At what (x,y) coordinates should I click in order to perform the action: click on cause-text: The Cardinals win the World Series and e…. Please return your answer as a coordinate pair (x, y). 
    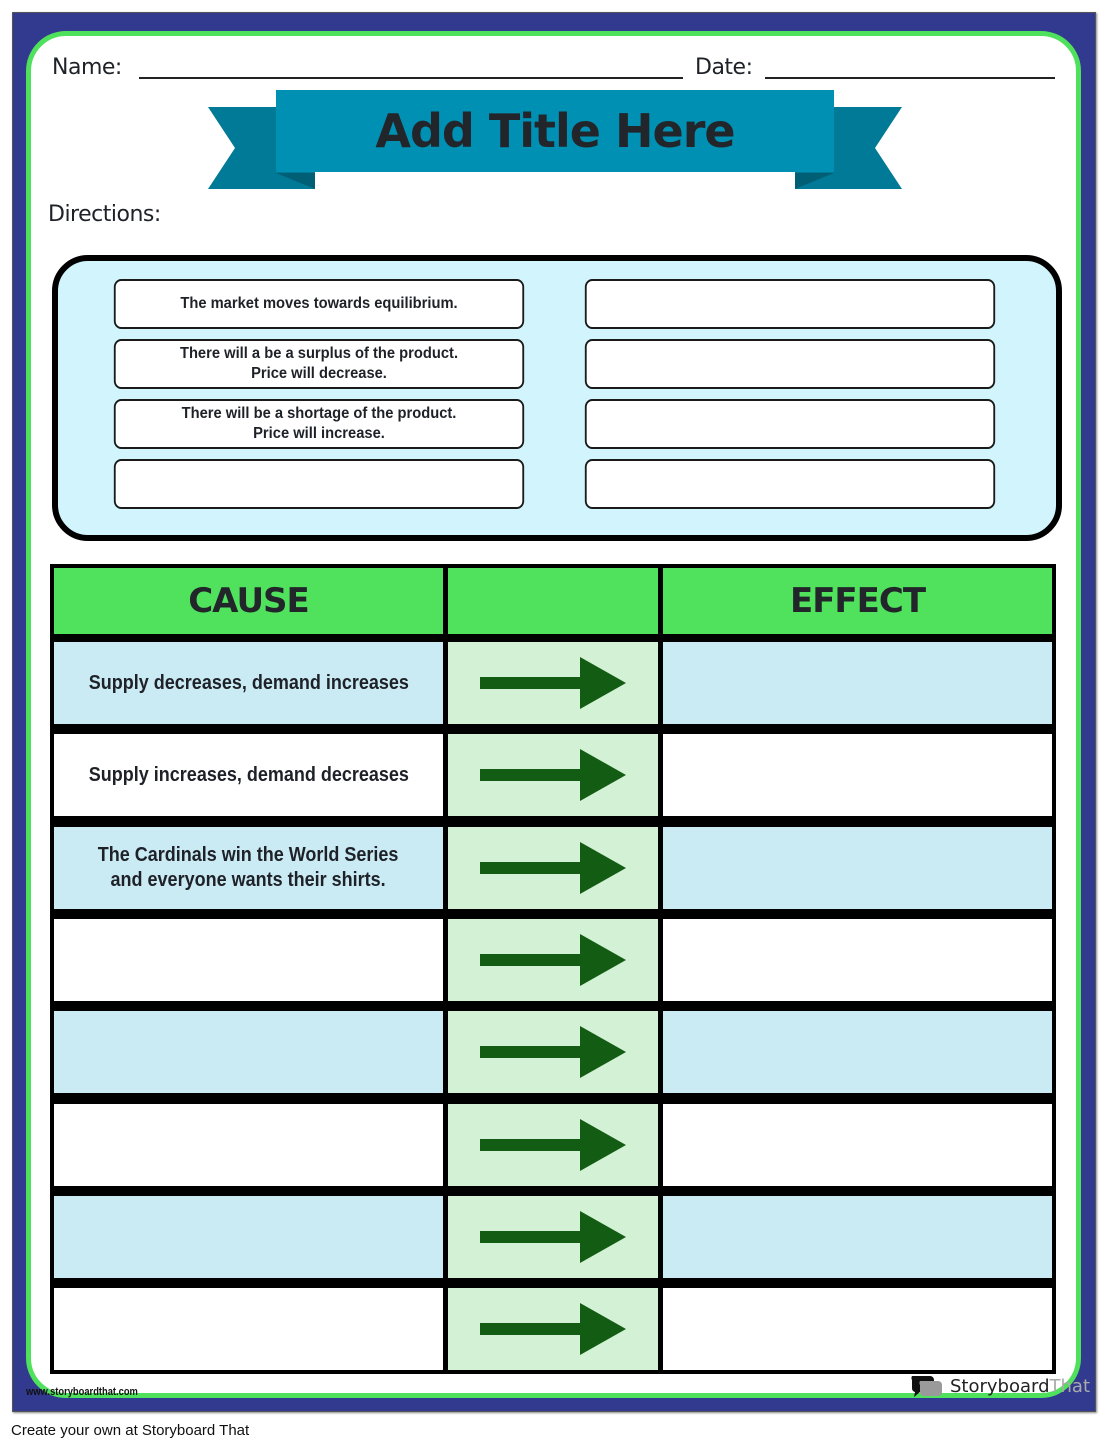
    Looking at the image, I should click on (248, 867).